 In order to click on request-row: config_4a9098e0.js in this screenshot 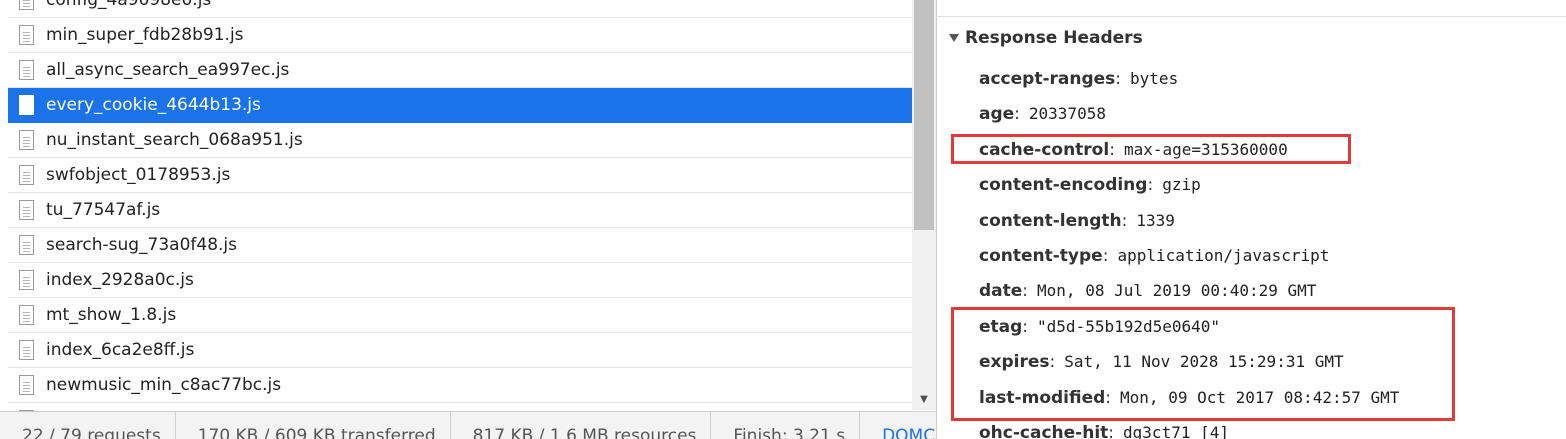, I will do `click(460, 9)`.